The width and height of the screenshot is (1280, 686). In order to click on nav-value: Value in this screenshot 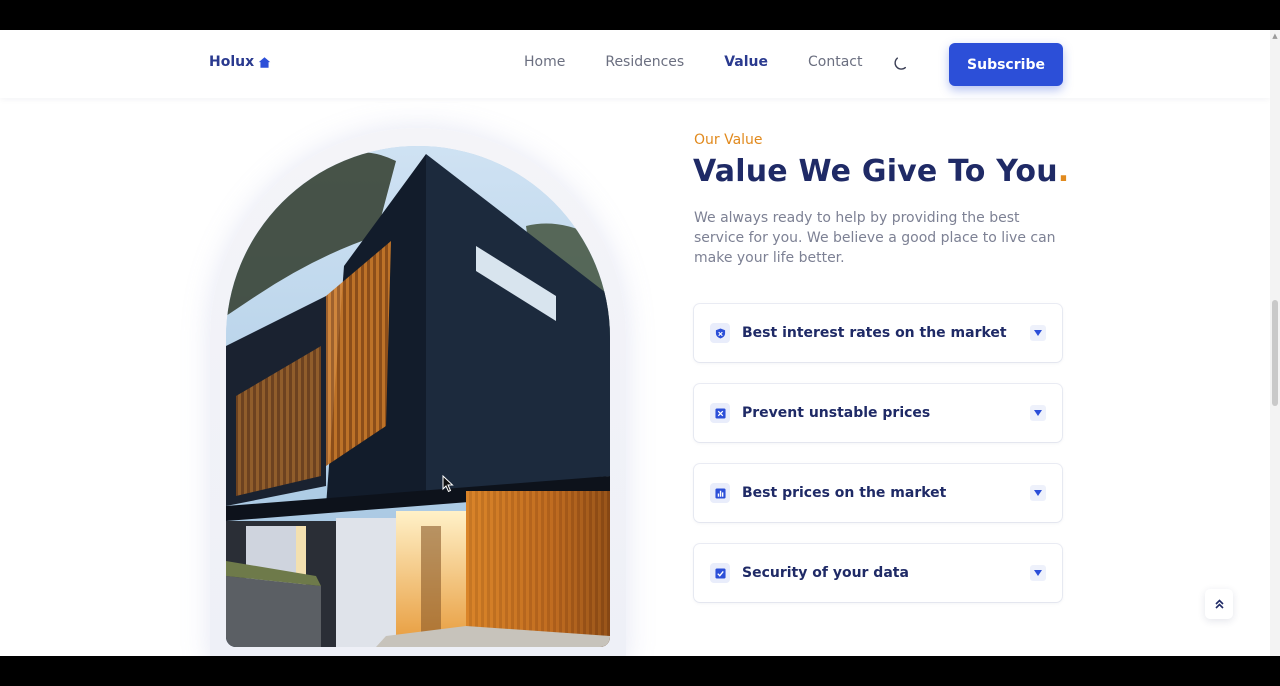, I will do `click(746, 62)`.